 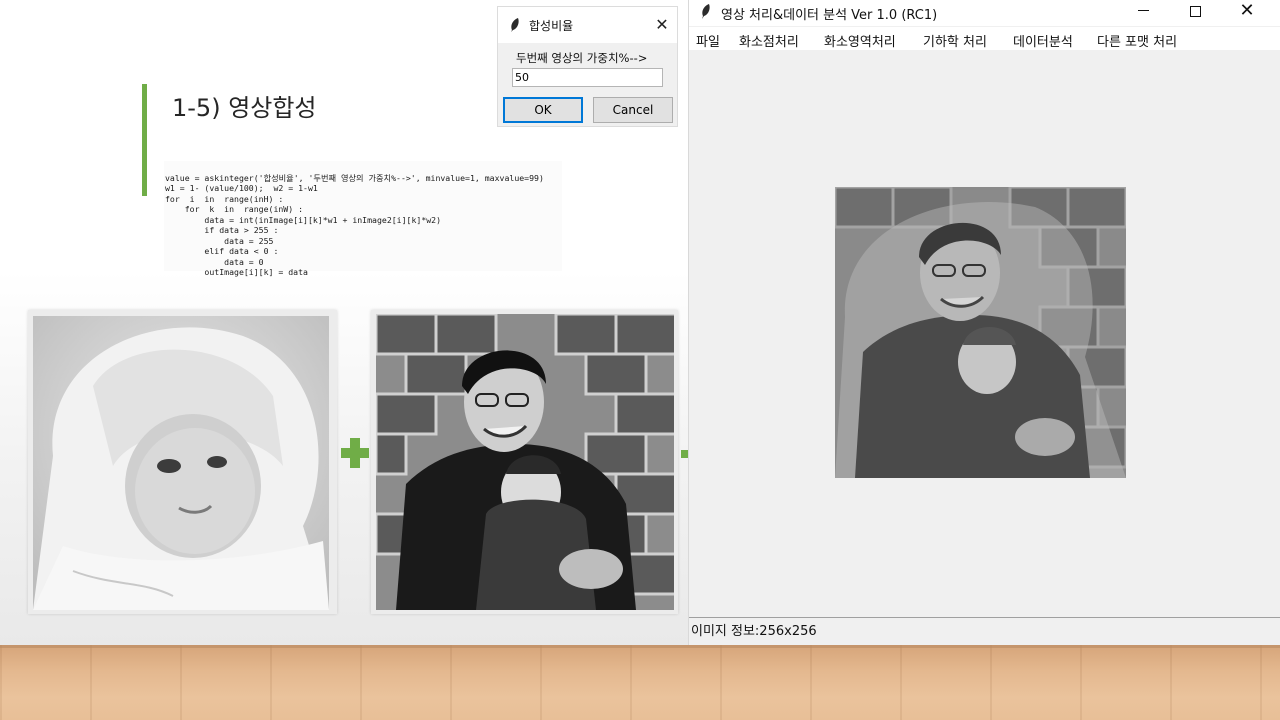 I want to click on code-line: if data > 255 :, so click(x=222, y=230).